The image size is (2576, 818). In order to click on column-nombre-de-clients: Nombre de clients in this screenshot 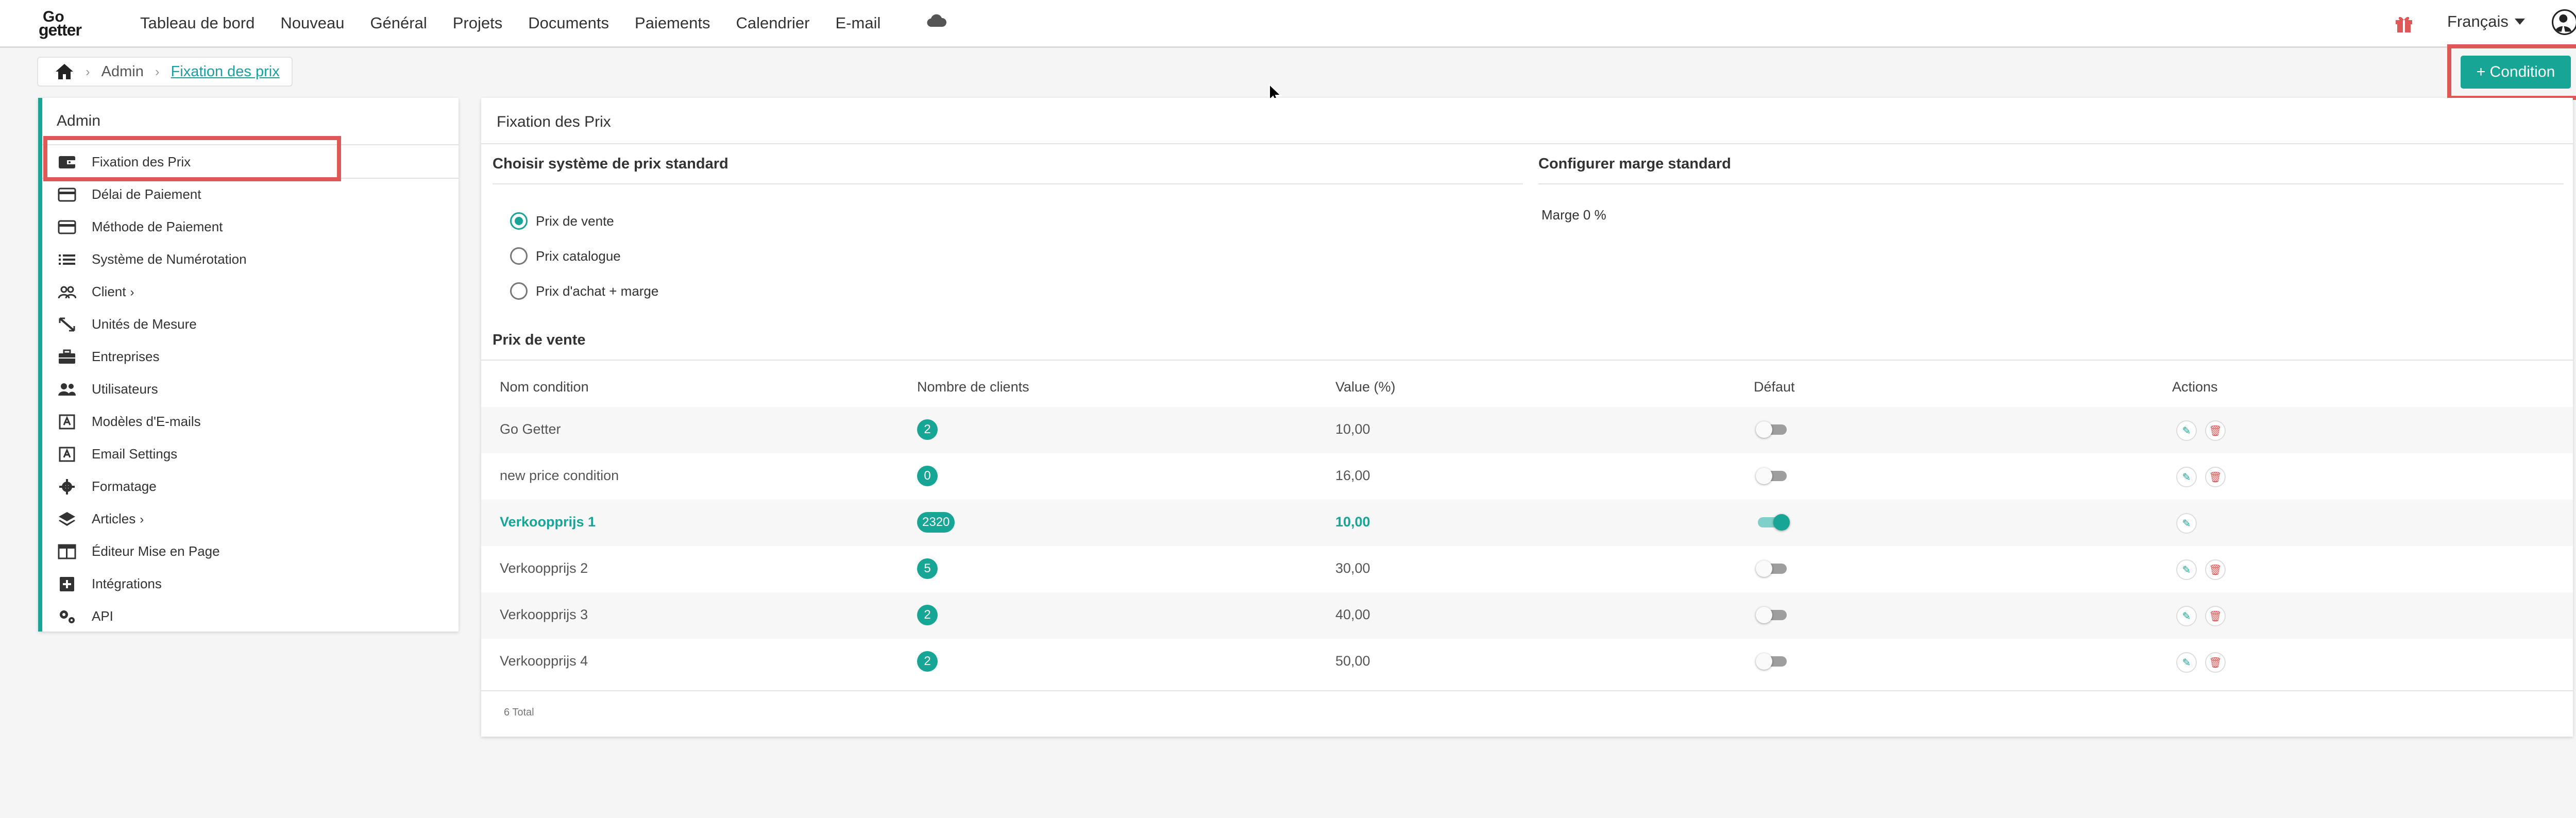, I will do `click(973, 387)`.